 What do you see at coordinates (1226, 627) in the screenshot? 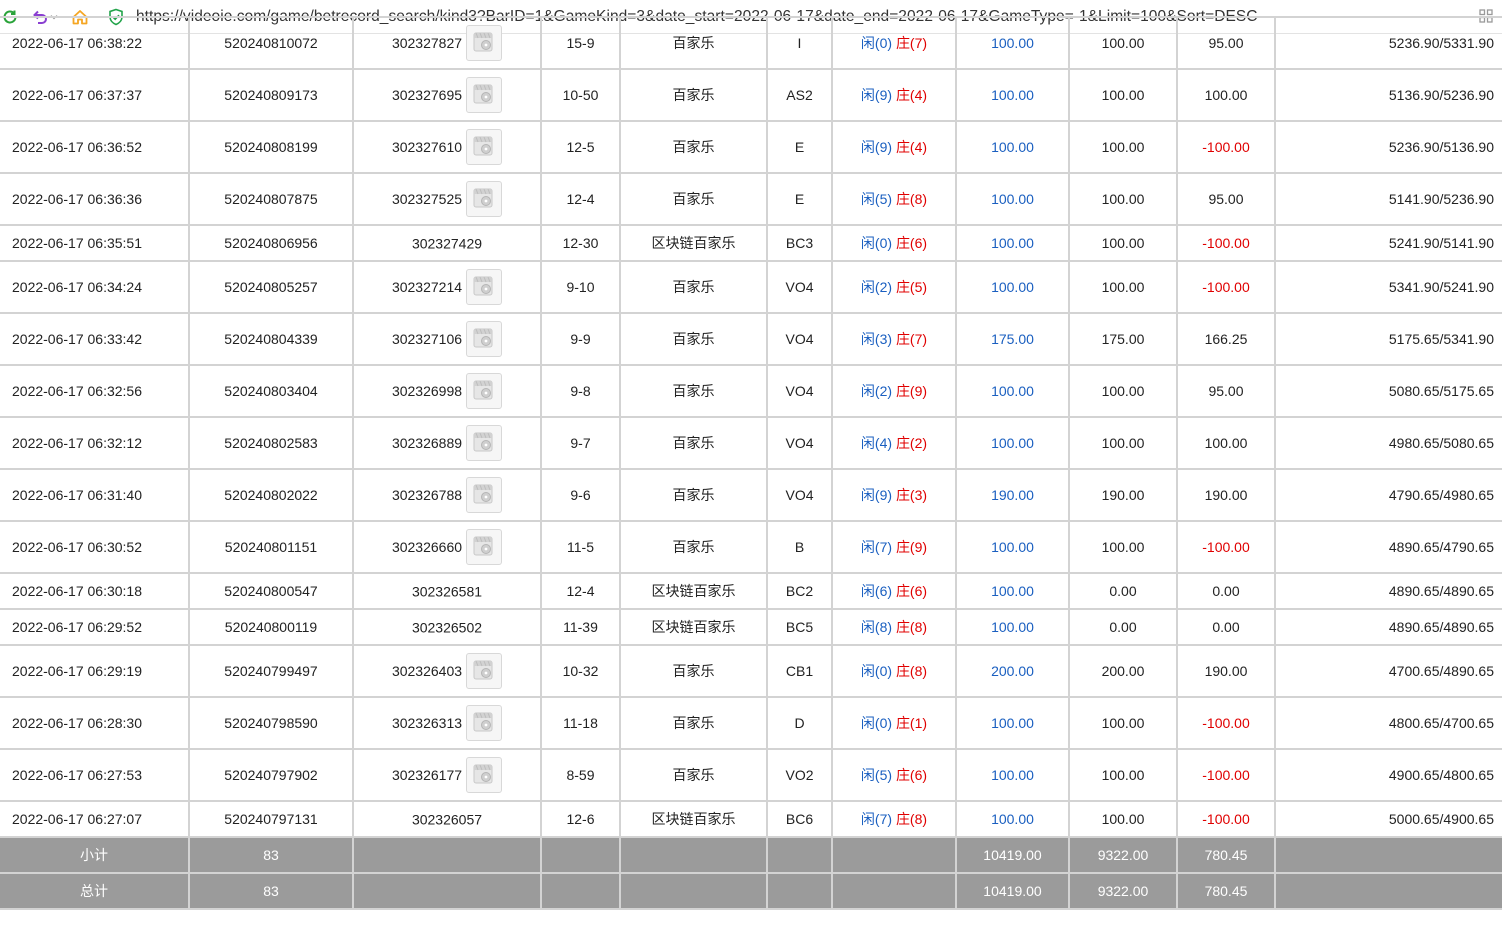
I see `win-loss-cell: 0.00` at bounding box center [1226, 627].